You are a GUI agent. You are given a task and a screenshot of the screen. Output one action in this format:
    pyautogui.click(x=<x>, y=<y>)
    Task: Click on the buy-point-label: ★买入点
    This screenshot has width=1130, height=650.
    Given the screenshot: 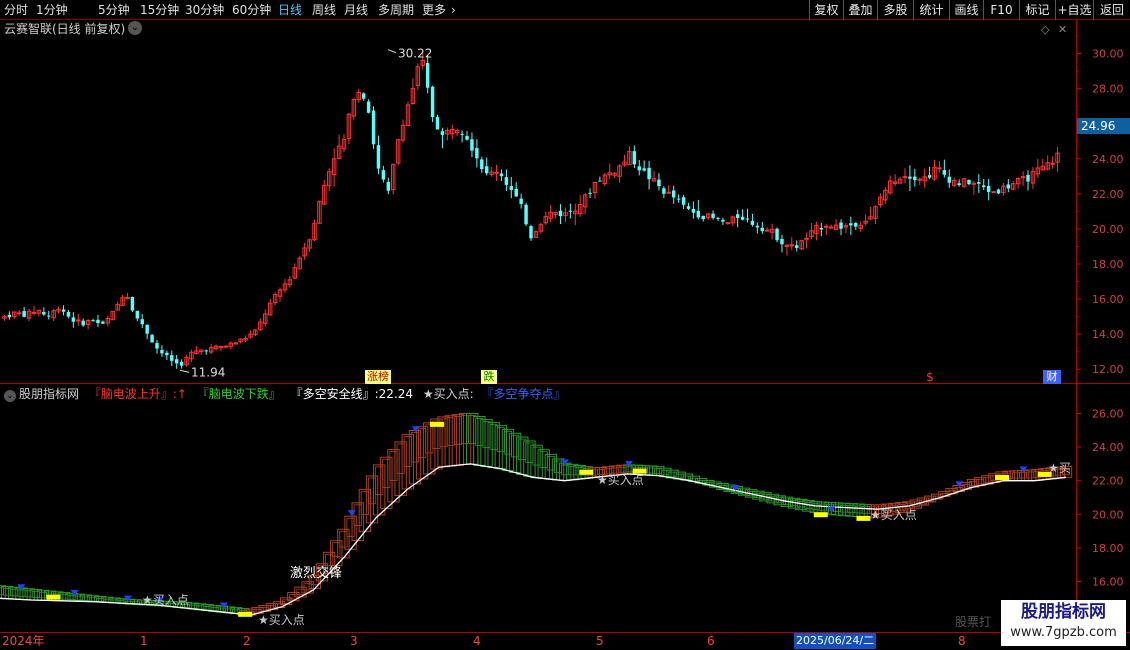 What is the action you would take?
    pyautogui.click(x=893, y=515)
    